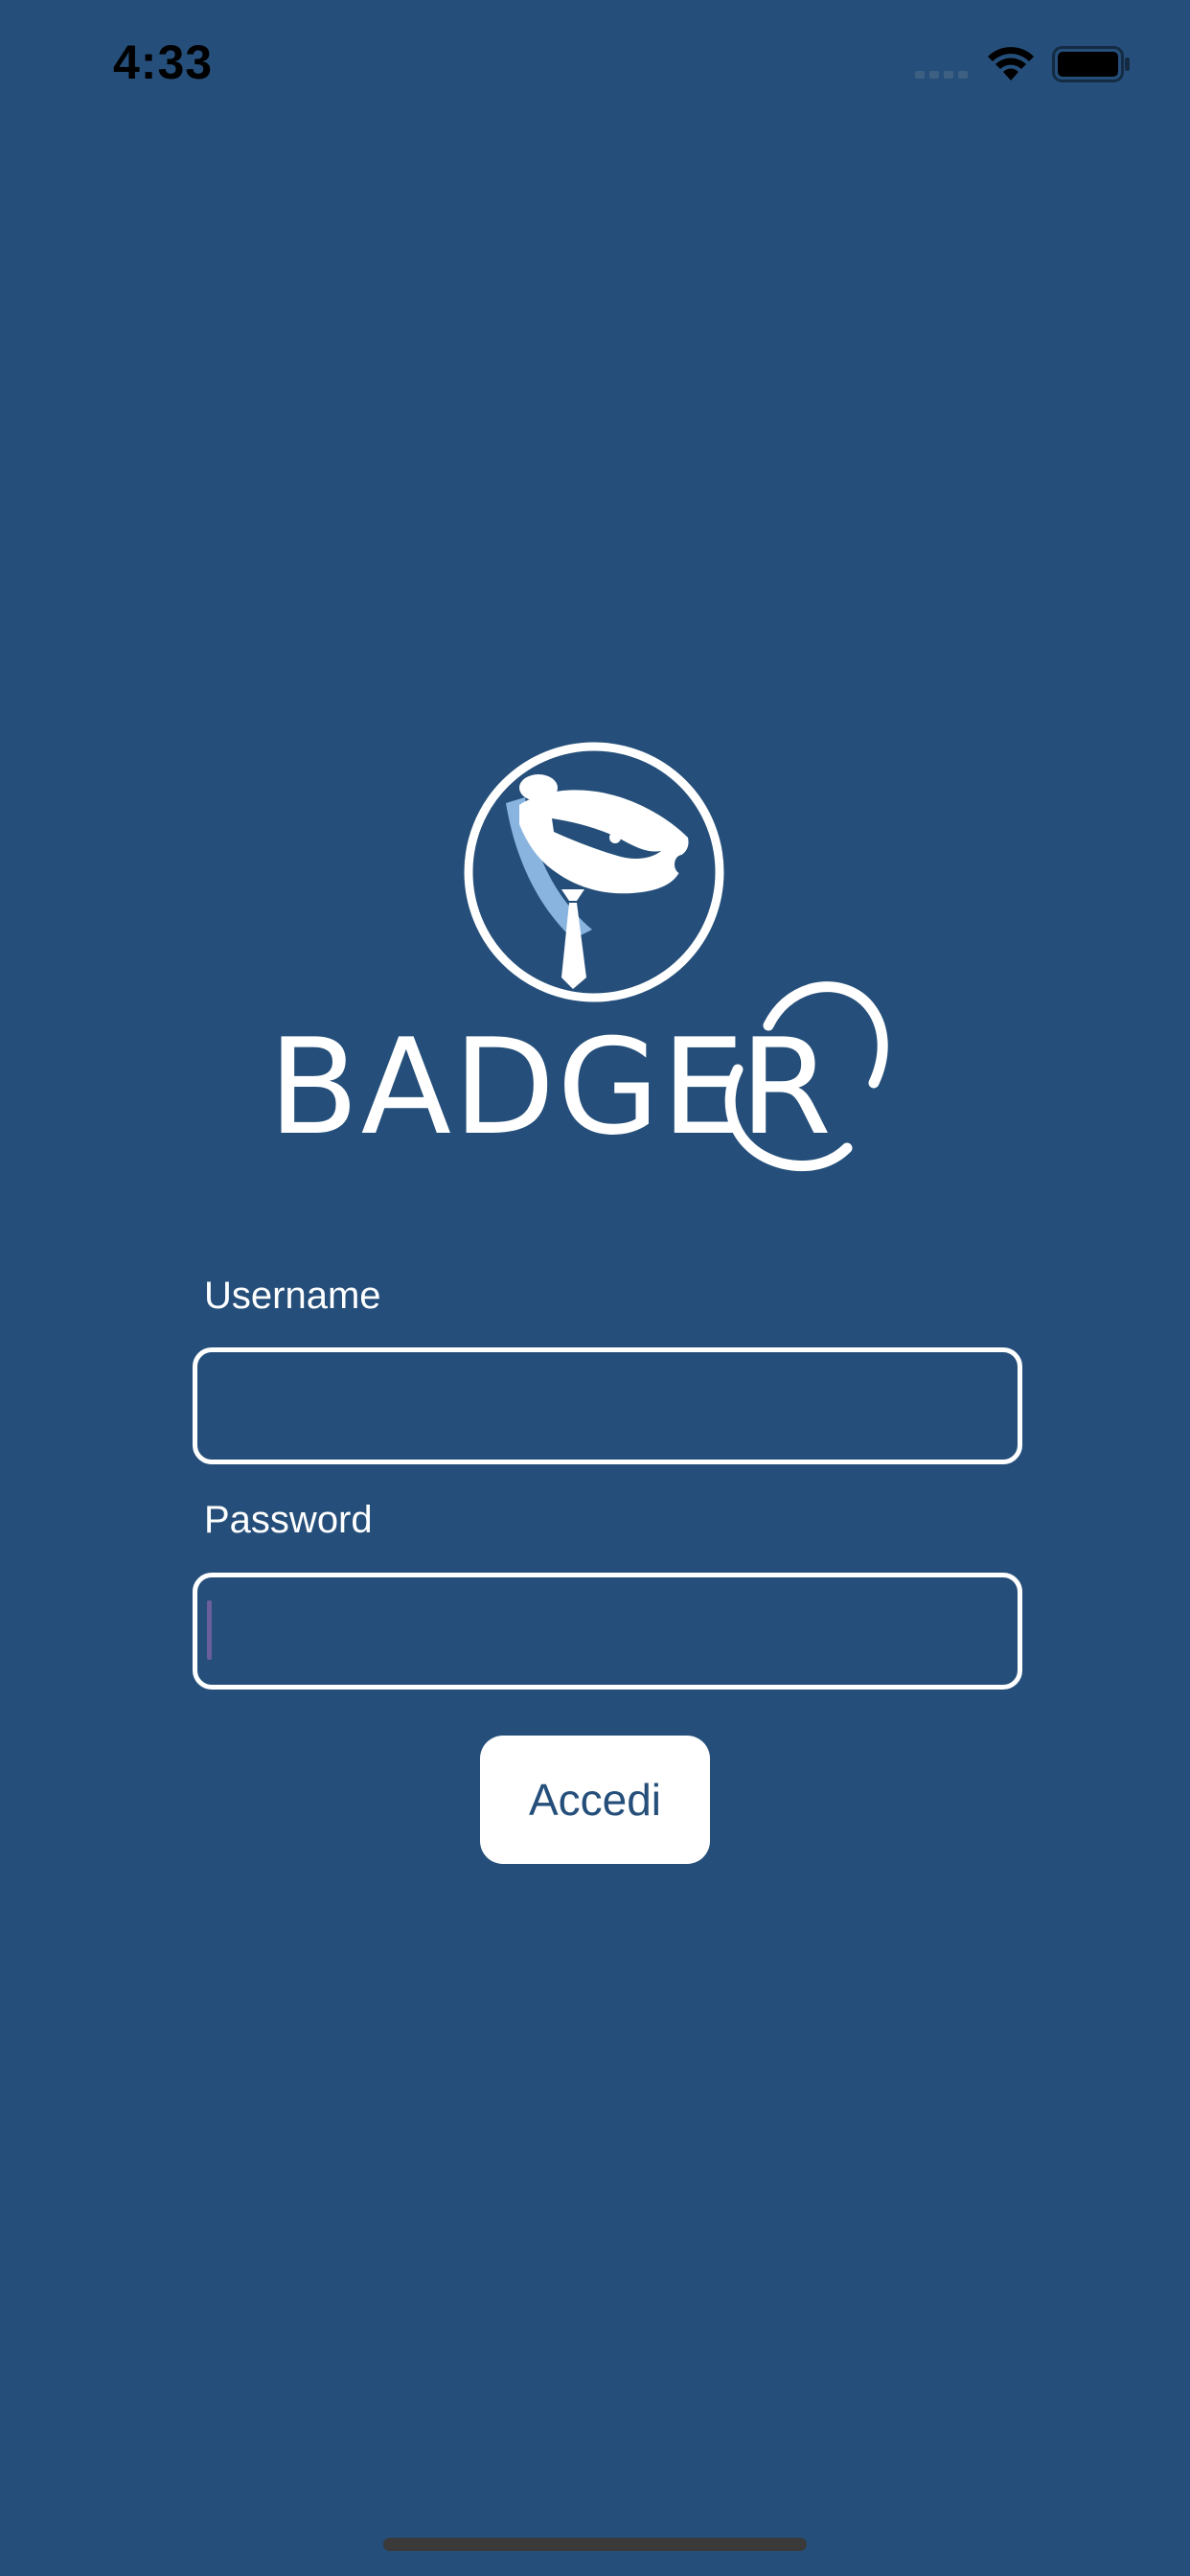 The width and height of the screenshot is (1190, 2576). I want to click on username-label: Username, so click(293, 1296).